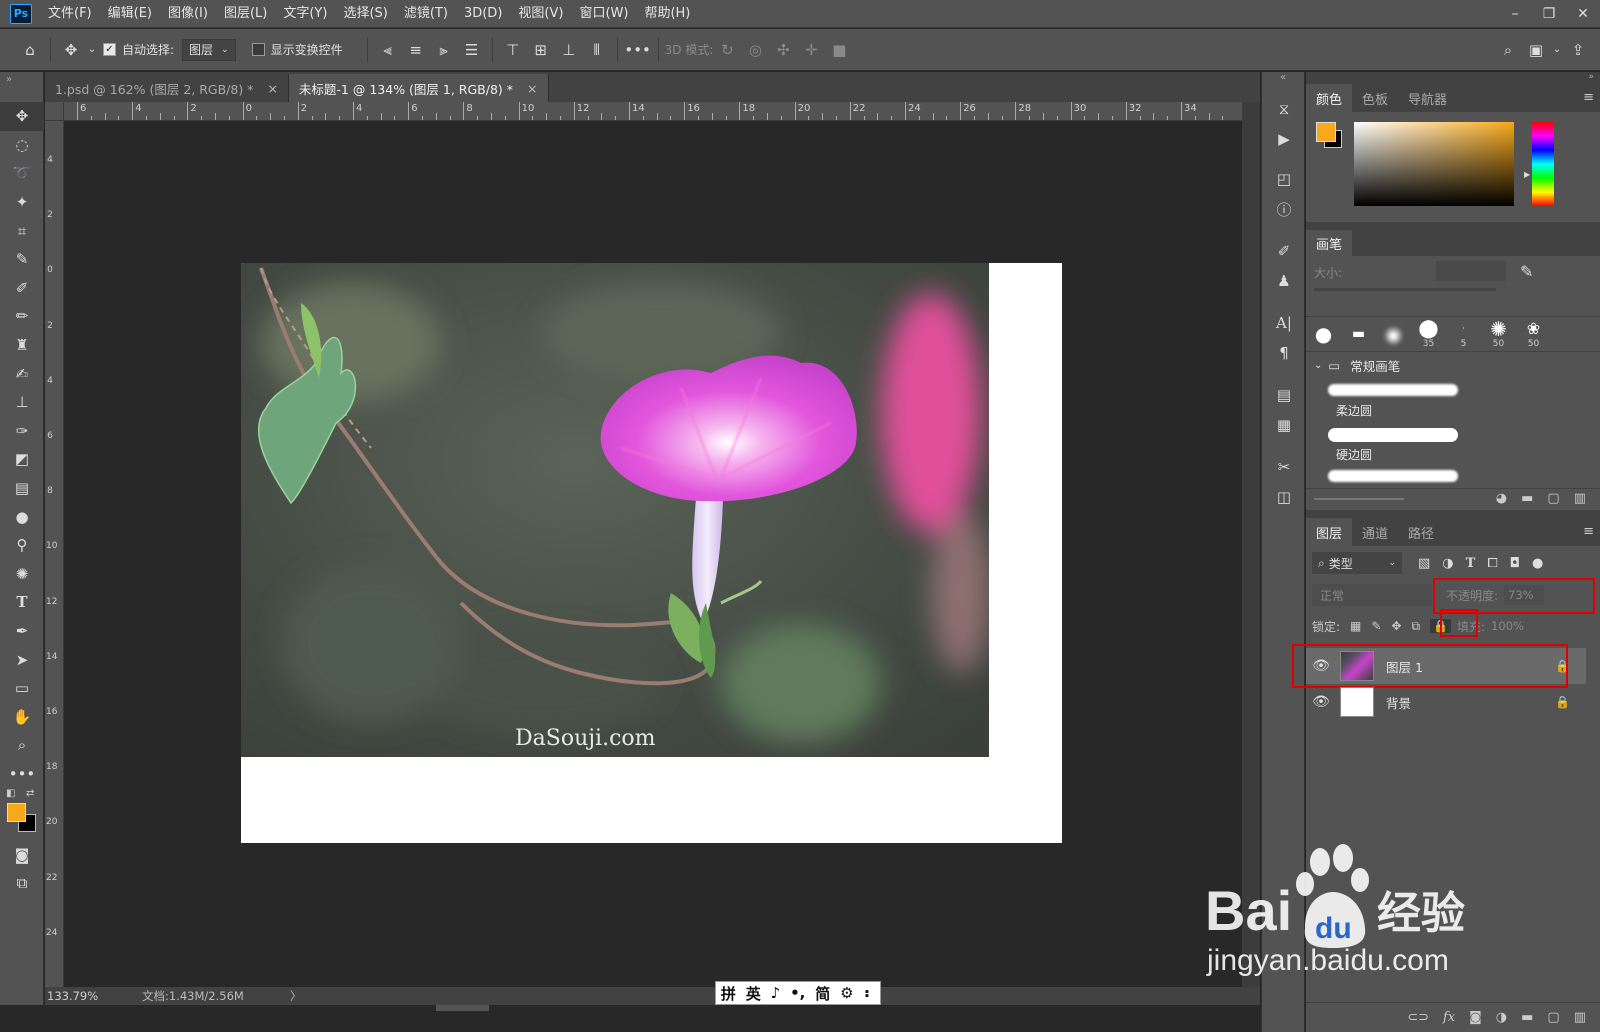 The image size is (1600, 1032). I want to click on auto-select-target-dropdown: 图层 ⌄, so click(209, 49).